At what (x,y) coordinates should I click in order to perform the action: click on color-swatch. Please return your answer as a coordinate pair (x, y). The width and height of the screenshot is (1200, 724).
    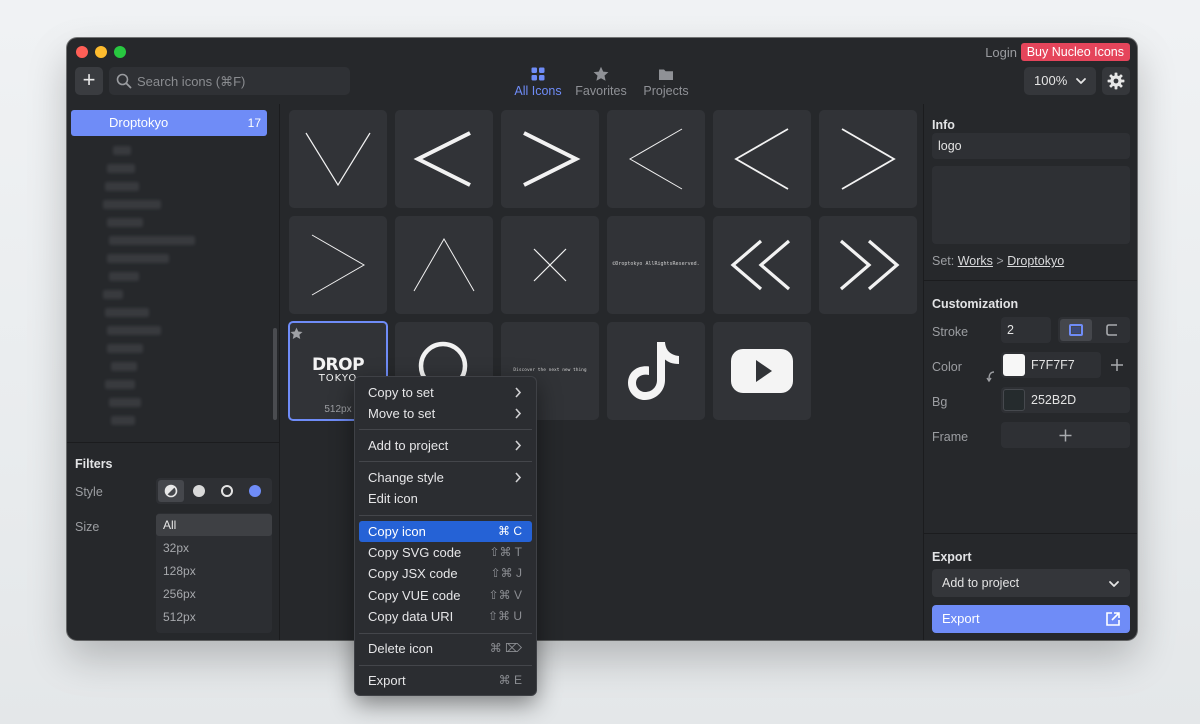
    Looking at the image, I should click on (1014, 365).